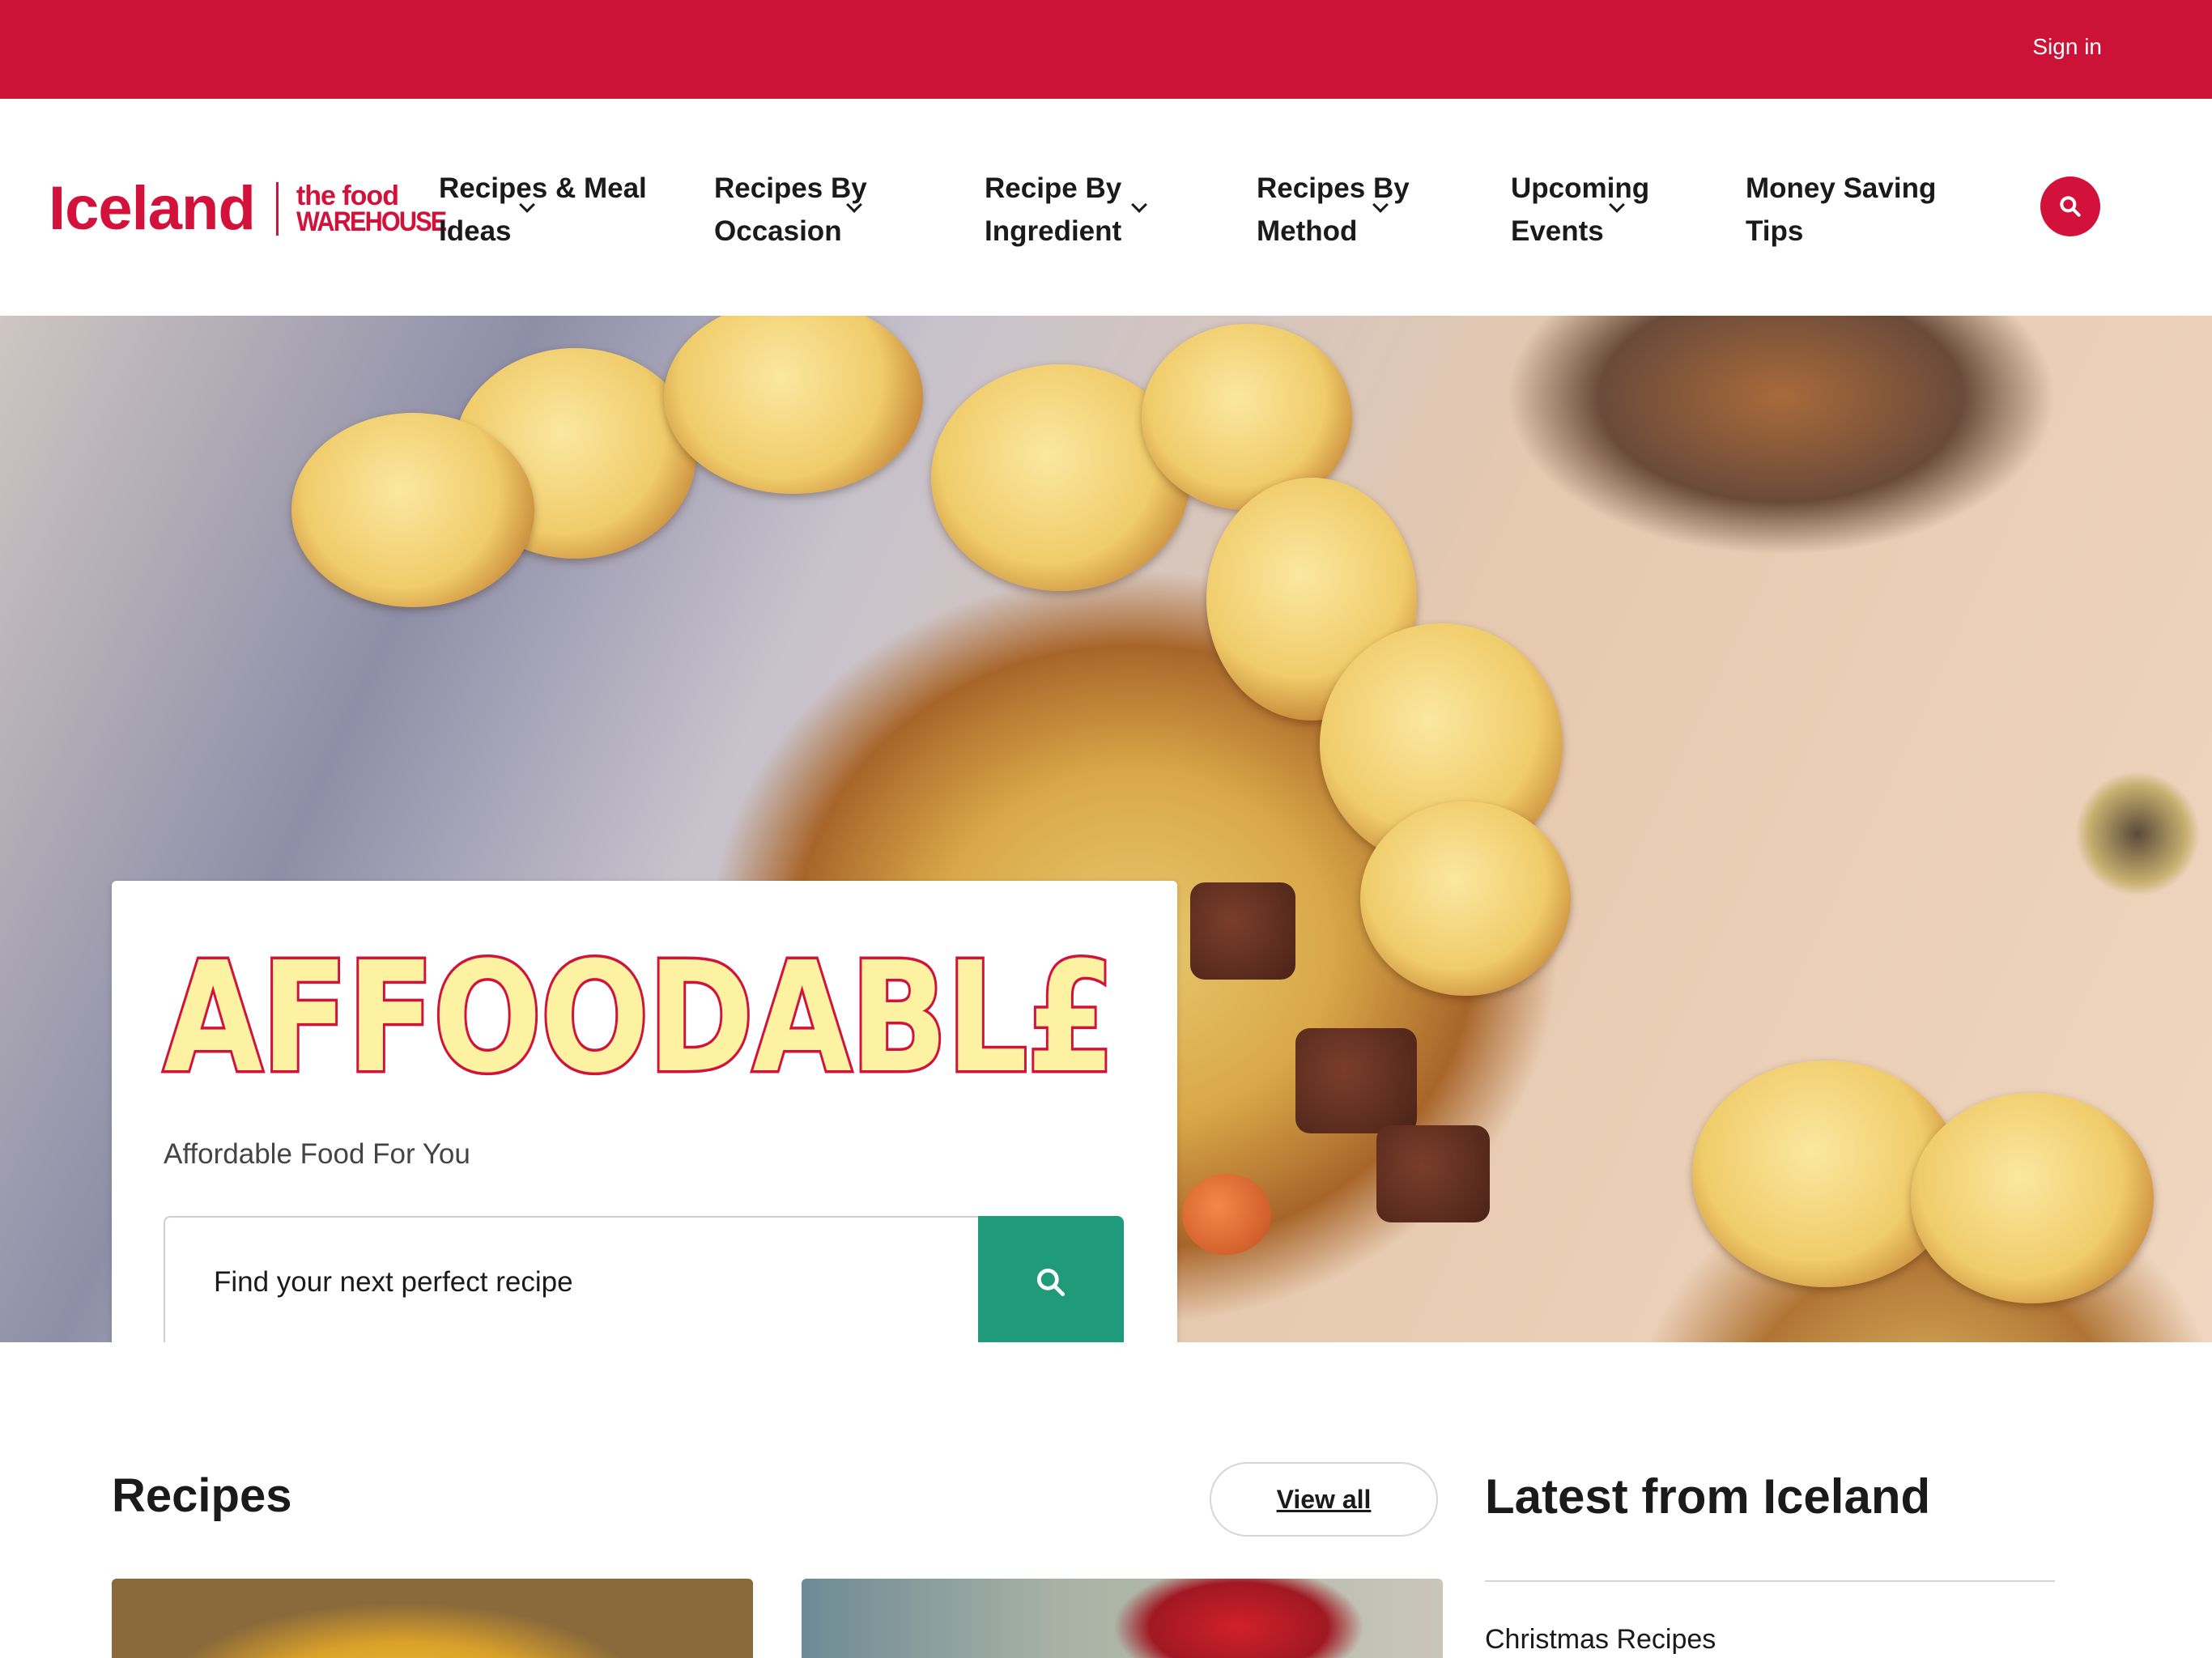  I want to click on recipes-heading: Recipes, so click(202, 1495).